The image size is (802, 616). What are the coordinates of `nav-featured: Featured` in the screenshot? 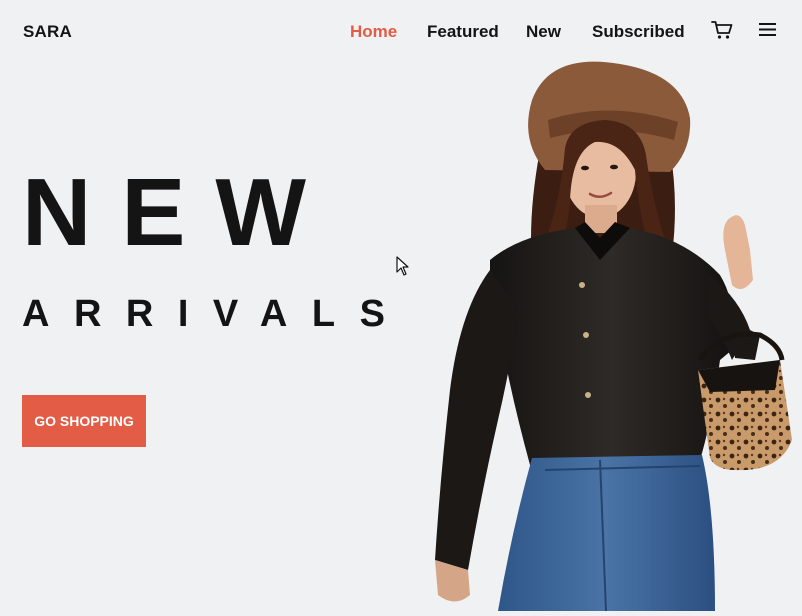 It's located at (463, 32).